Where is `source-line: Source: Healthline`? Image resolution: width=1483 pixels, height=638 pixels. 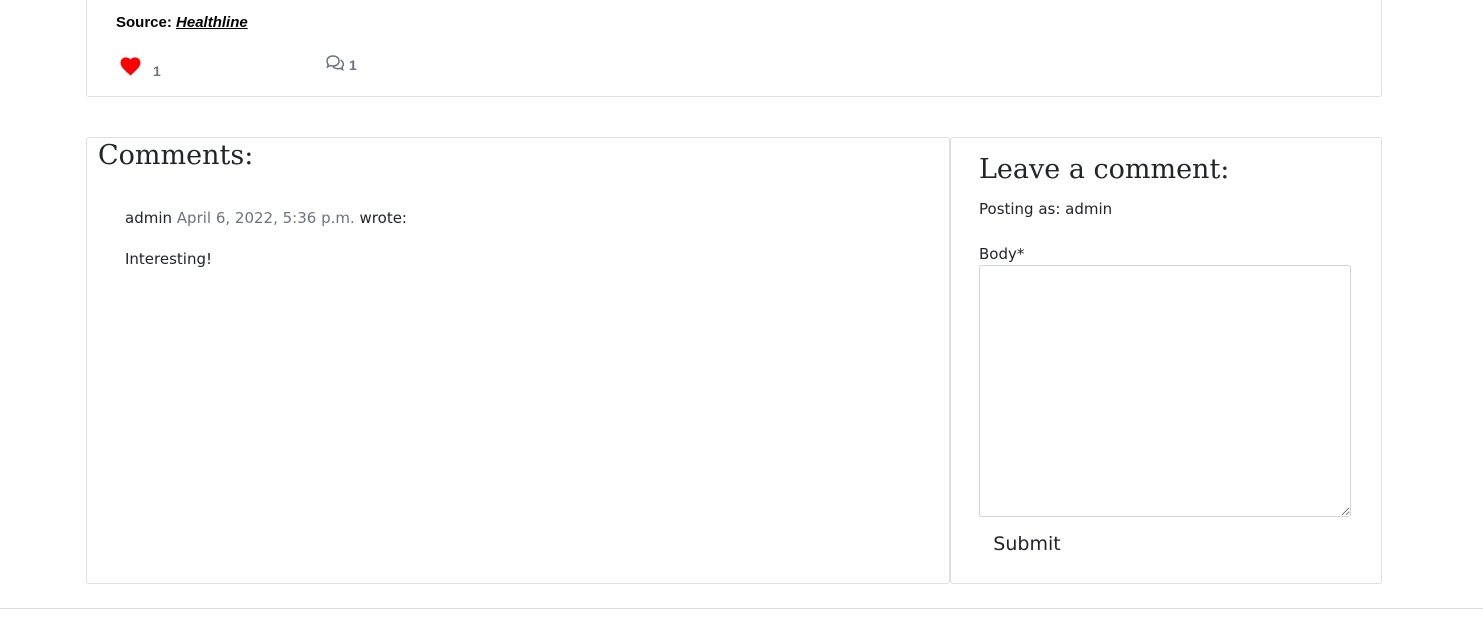 source-line: Source: Healthline is located at coordinates (182, 22).